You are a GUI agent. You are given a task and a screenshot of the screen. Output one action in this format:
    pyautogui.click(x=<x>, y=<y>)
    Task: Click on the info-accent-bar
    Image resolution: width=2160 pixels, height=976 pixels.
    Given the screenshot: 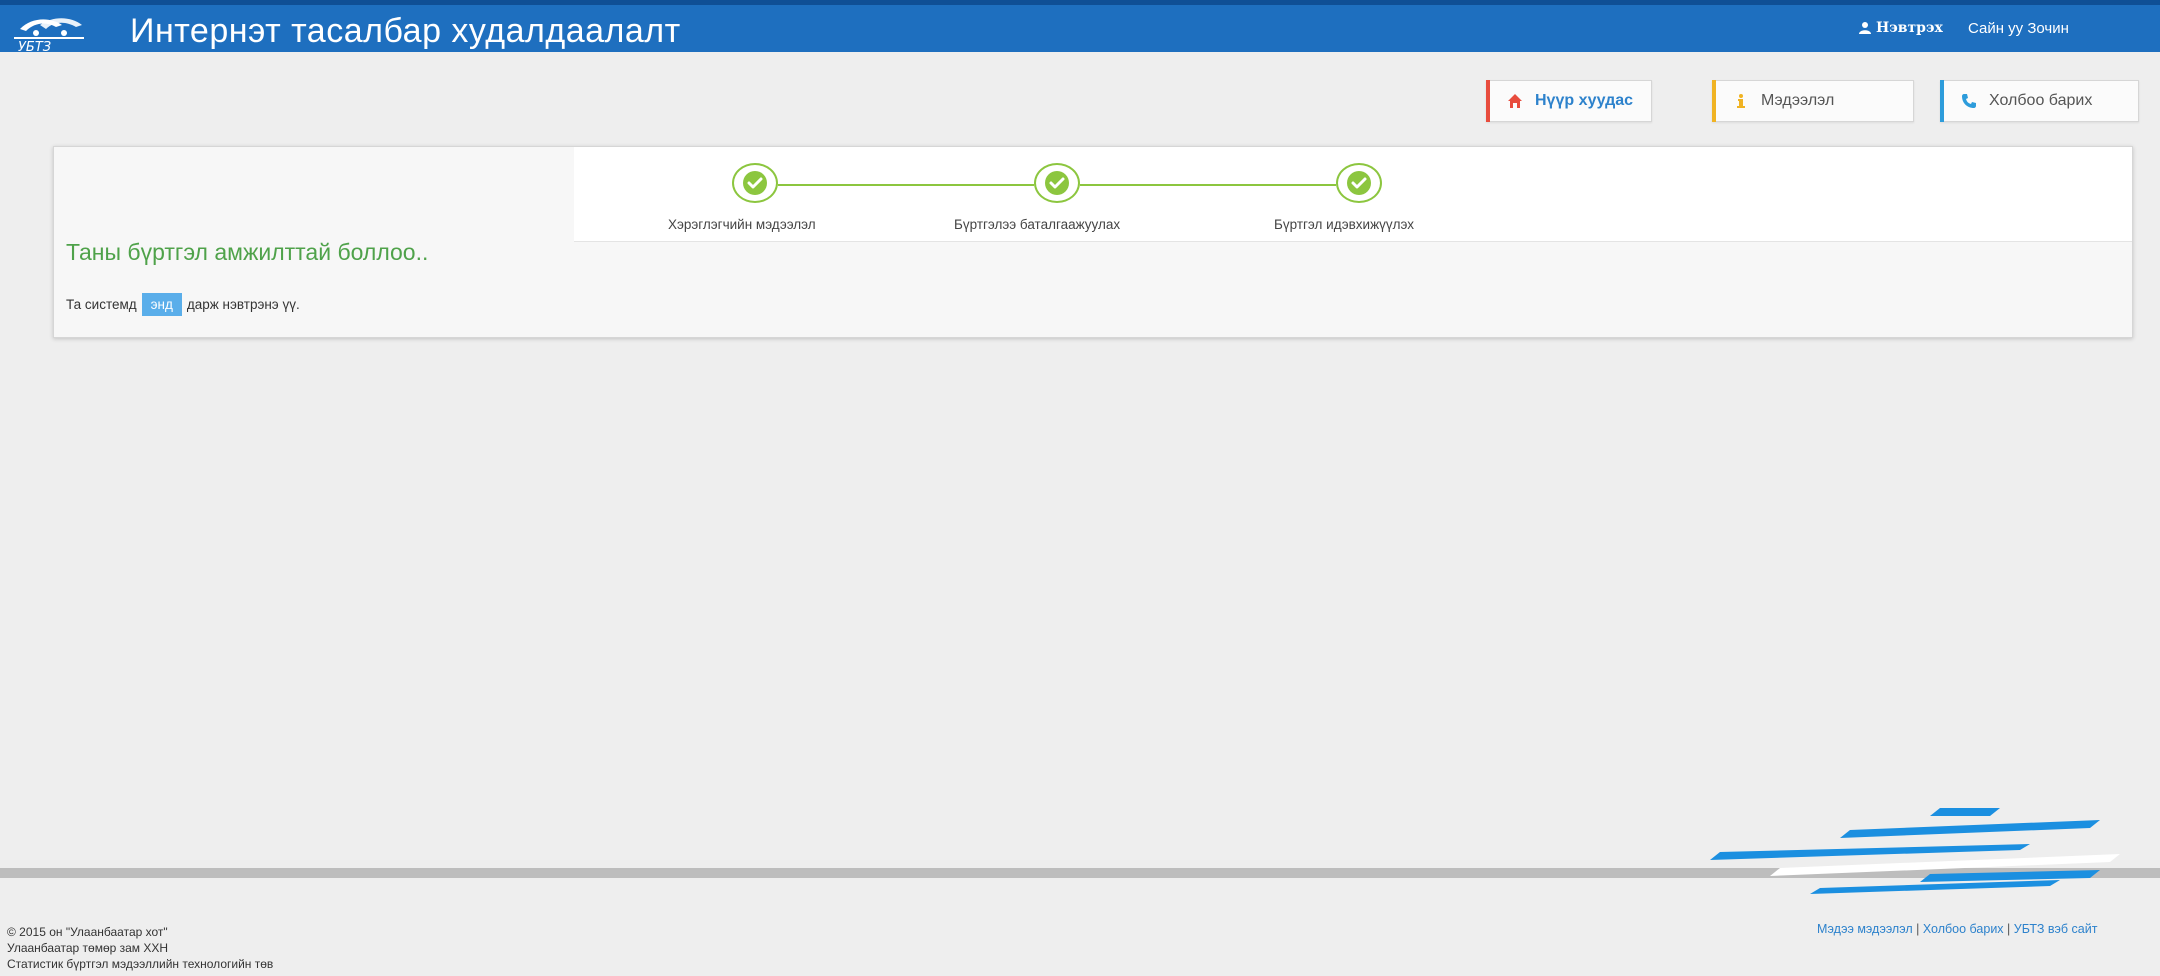 What is the action you would take?
    pyautogui.click(x=1714, y=101)
    